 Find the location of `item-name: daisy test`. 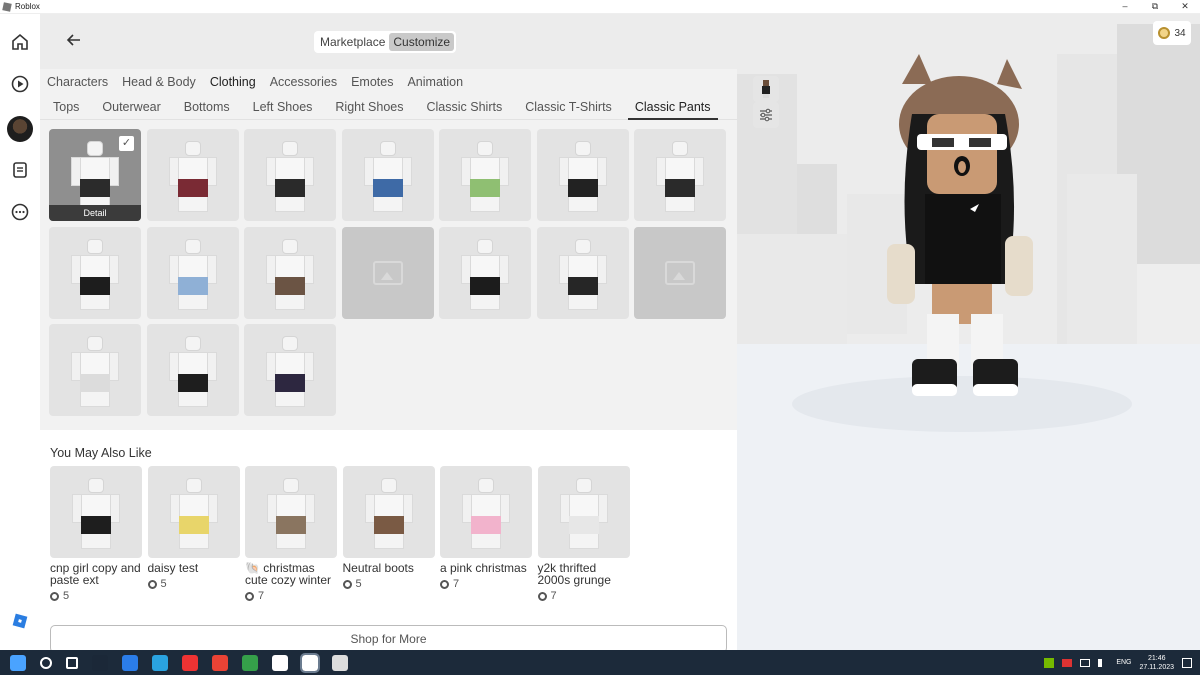

item-name: daisy test is located at coordinates (195, 568).